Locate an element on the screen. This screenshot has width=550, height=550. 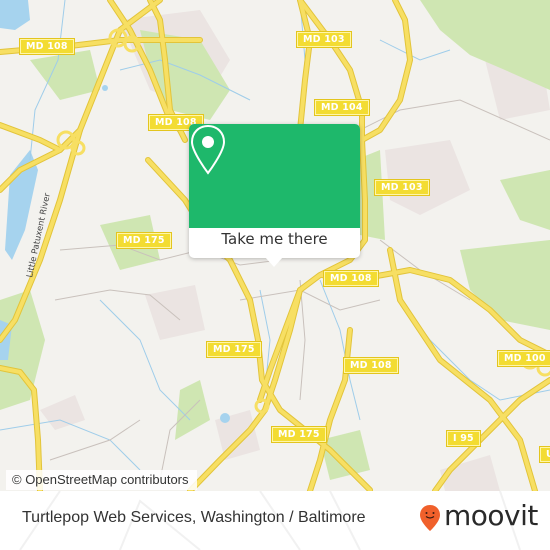
popup-pointer is located at coordinates (274, 262).